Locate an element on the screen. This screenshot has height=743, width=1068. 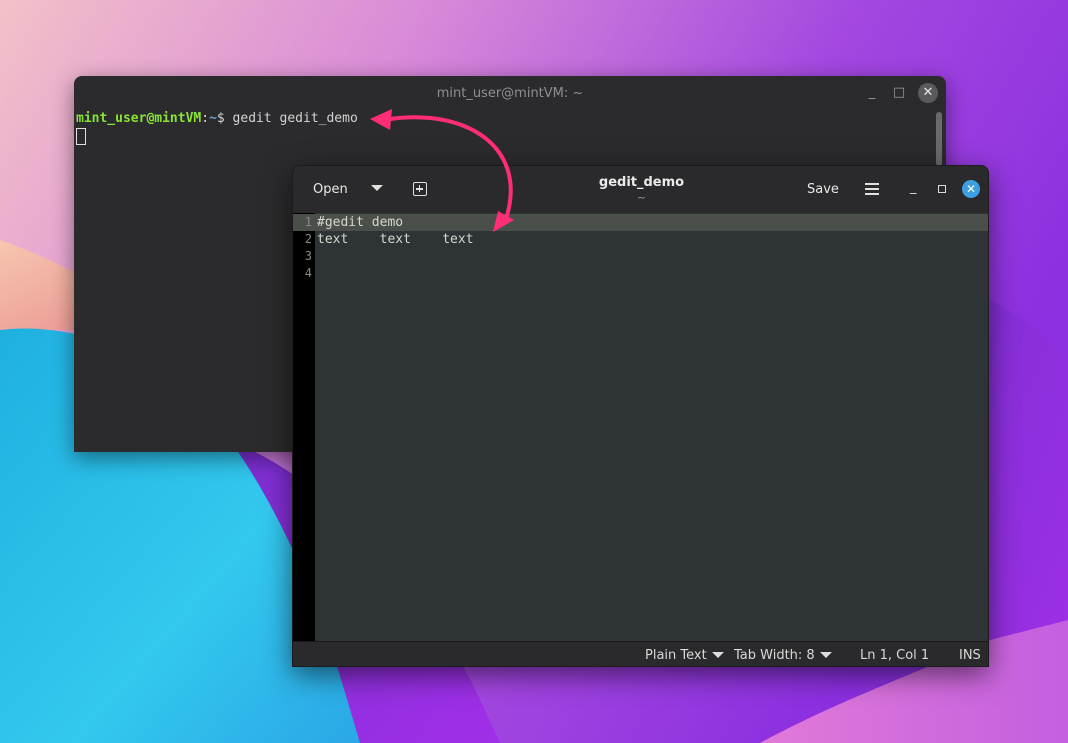
prompt-user: mint_user@mintVM is located at coordinates (139, 118).